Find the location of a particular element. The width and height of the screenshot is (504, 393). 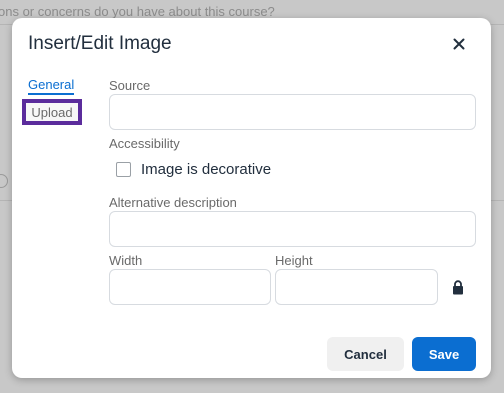

tab-general: General is located at coordinates (51, 86).